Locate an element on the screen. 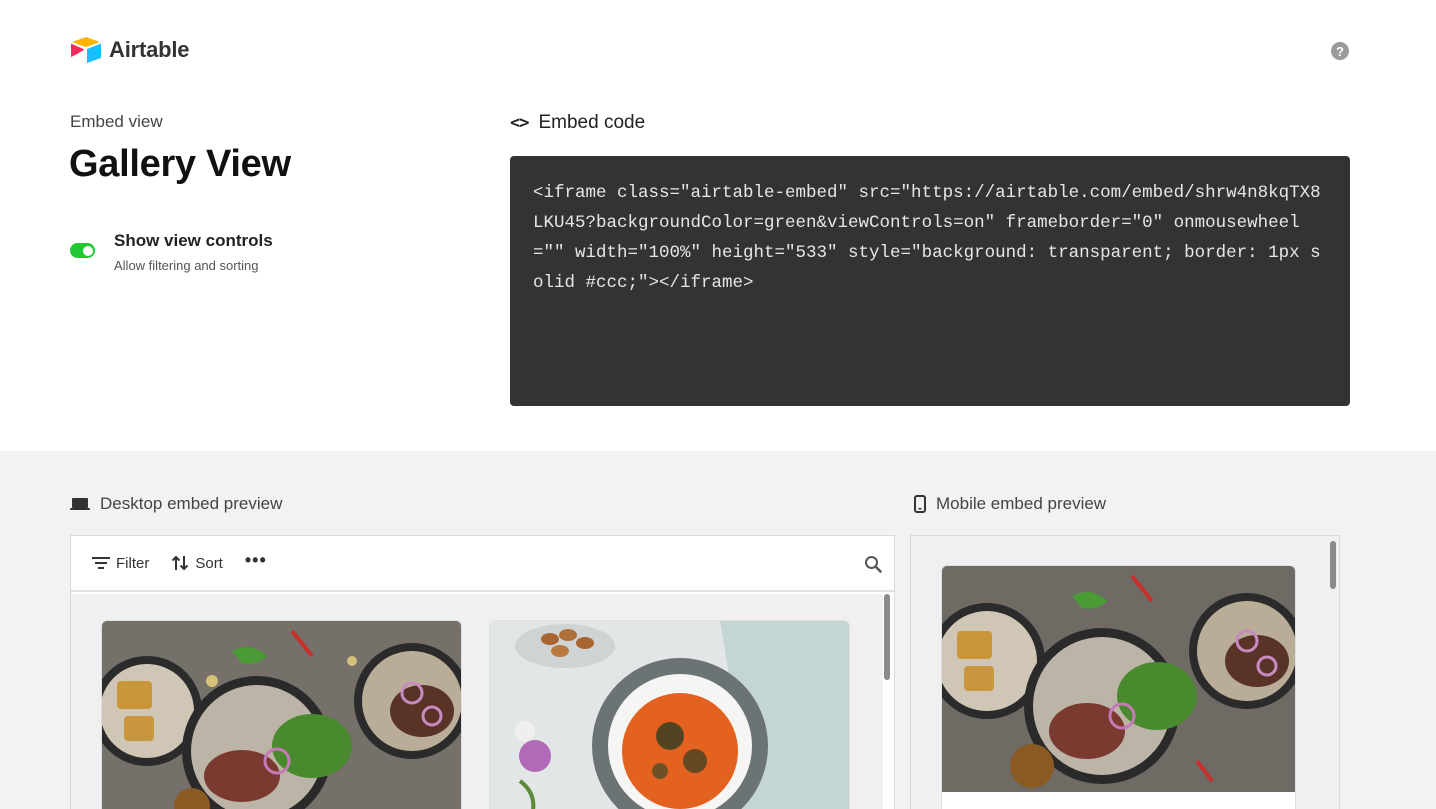 The height and width of the screenshot is (809, 1436). airtable-logo-icon is located at coordinates (86, 50).